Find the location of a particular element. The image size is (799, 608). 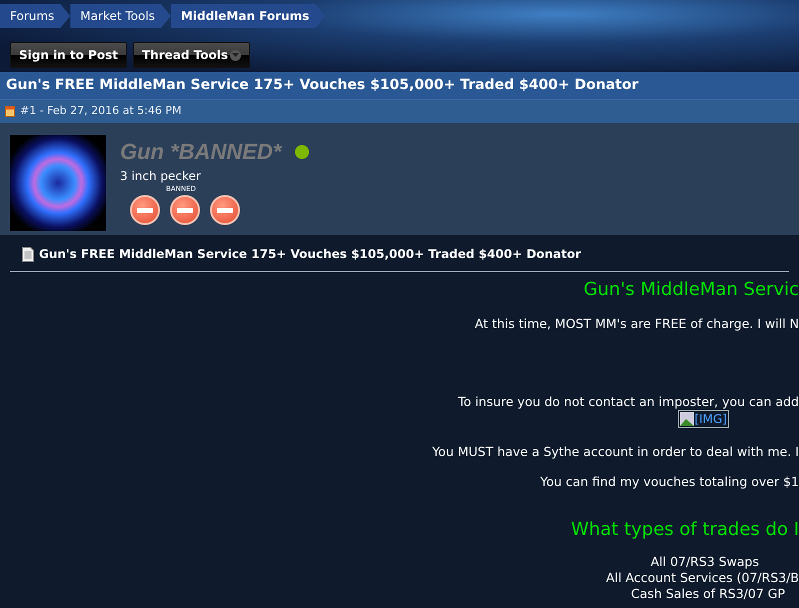

body-text: All 07/RS3 Swaps is located at coordinates (704, 562).